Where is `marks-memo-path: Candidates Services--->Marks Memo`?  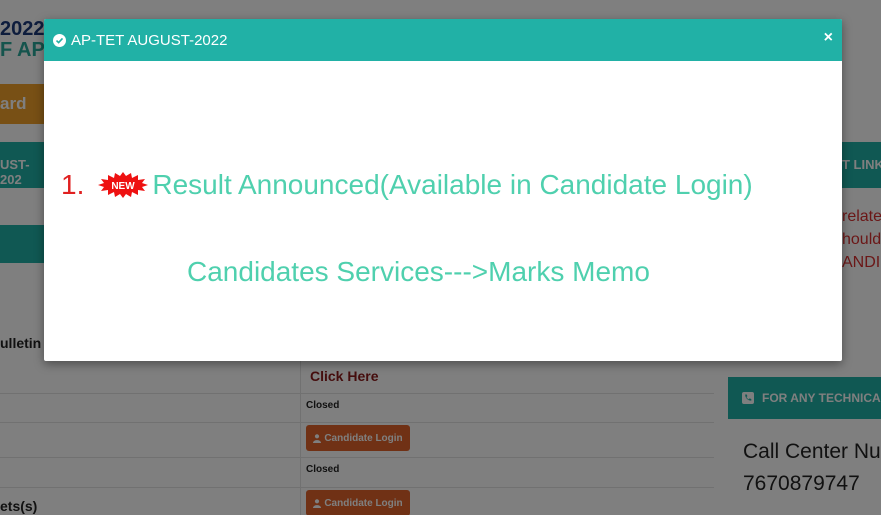 marks-memo-path: Candidates Services--->Marks Memo is located at coordinates (418, 271).